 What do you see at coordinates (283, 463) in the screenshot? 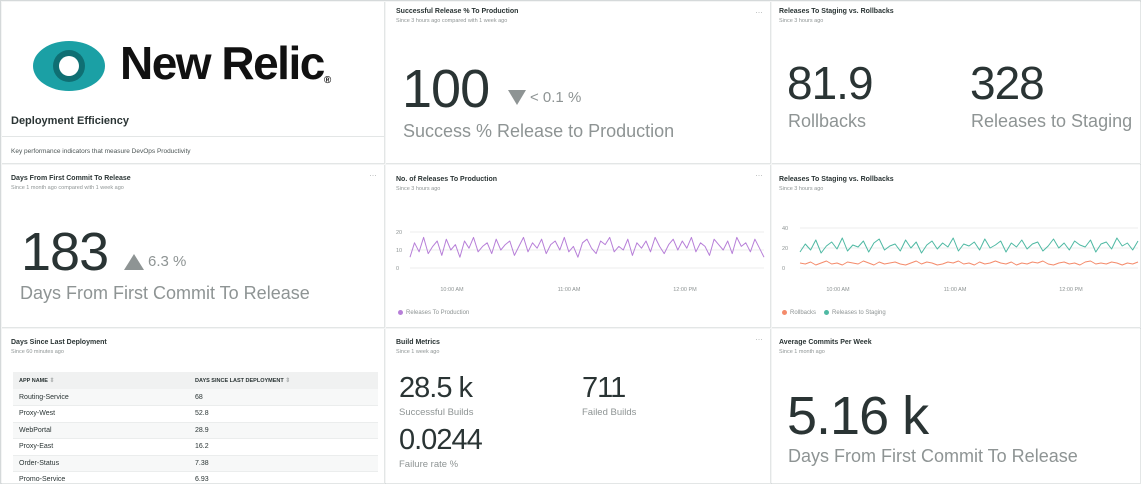
I see `days-cell: 7.38` at bounding box center [283, 463].